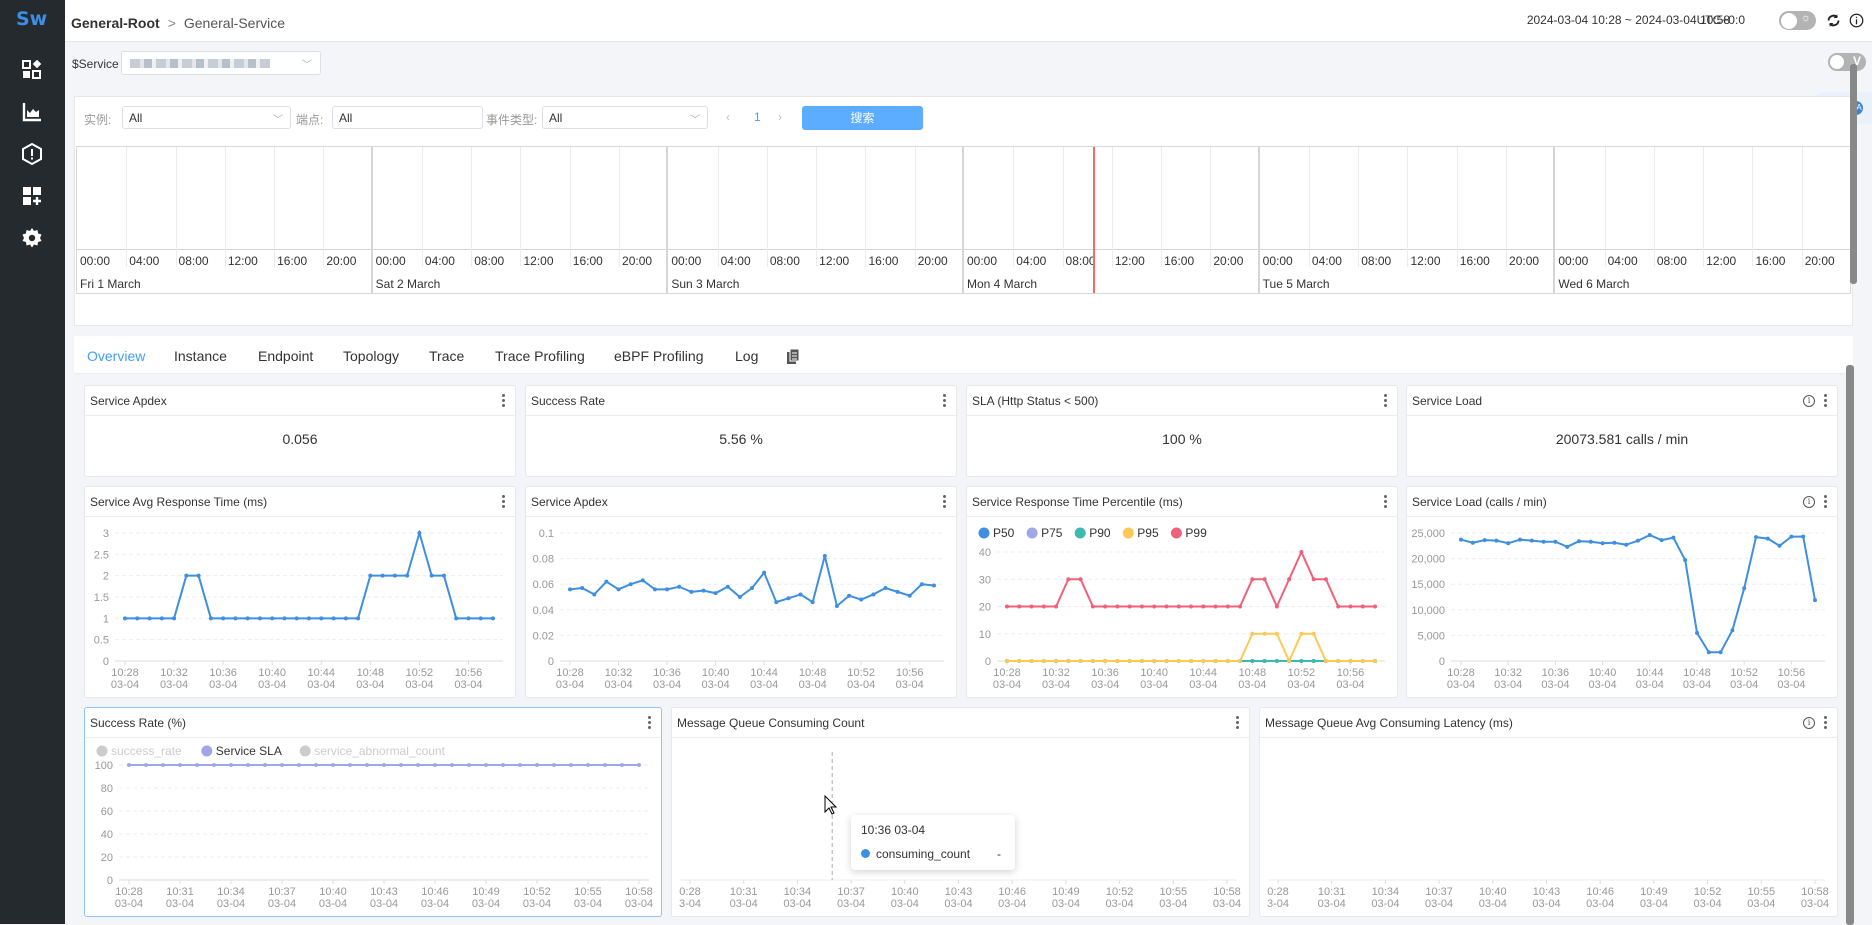  I want to click on x-tick-sublabel: 3-04, so click(1278, 904).